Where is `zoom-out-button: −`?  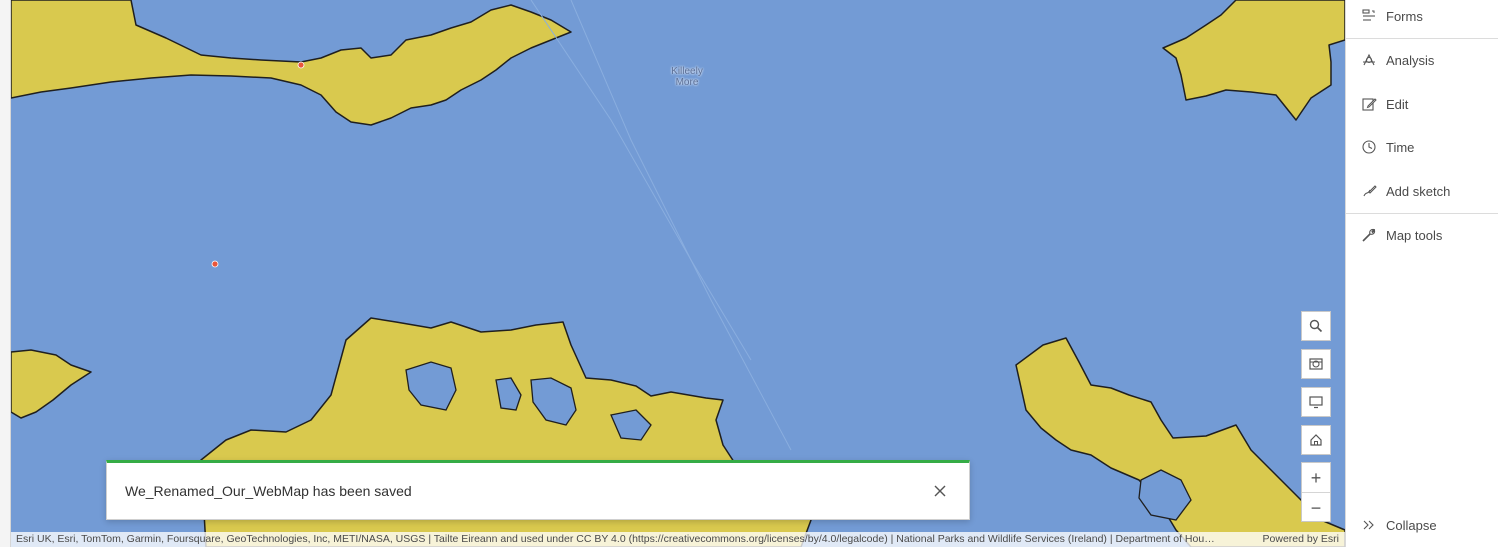 zoom-out-button: − is located at coordinates (1316, 507).